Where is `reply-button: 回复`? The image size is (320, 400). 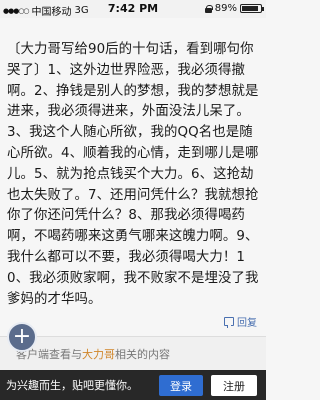 reply-button: 回复 is located at coordinates (240, 321).